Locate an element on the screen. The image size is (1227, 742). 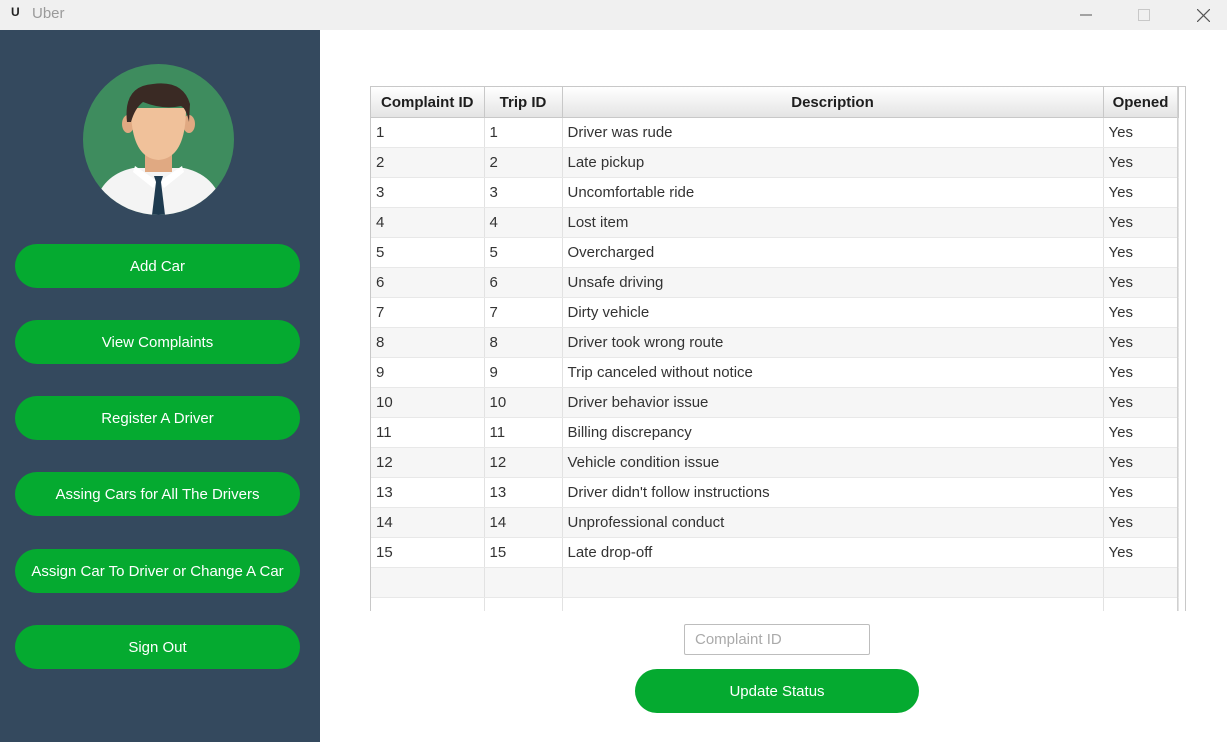
column-header-trip-id: Trip ID is located at coordinates (523, 102).